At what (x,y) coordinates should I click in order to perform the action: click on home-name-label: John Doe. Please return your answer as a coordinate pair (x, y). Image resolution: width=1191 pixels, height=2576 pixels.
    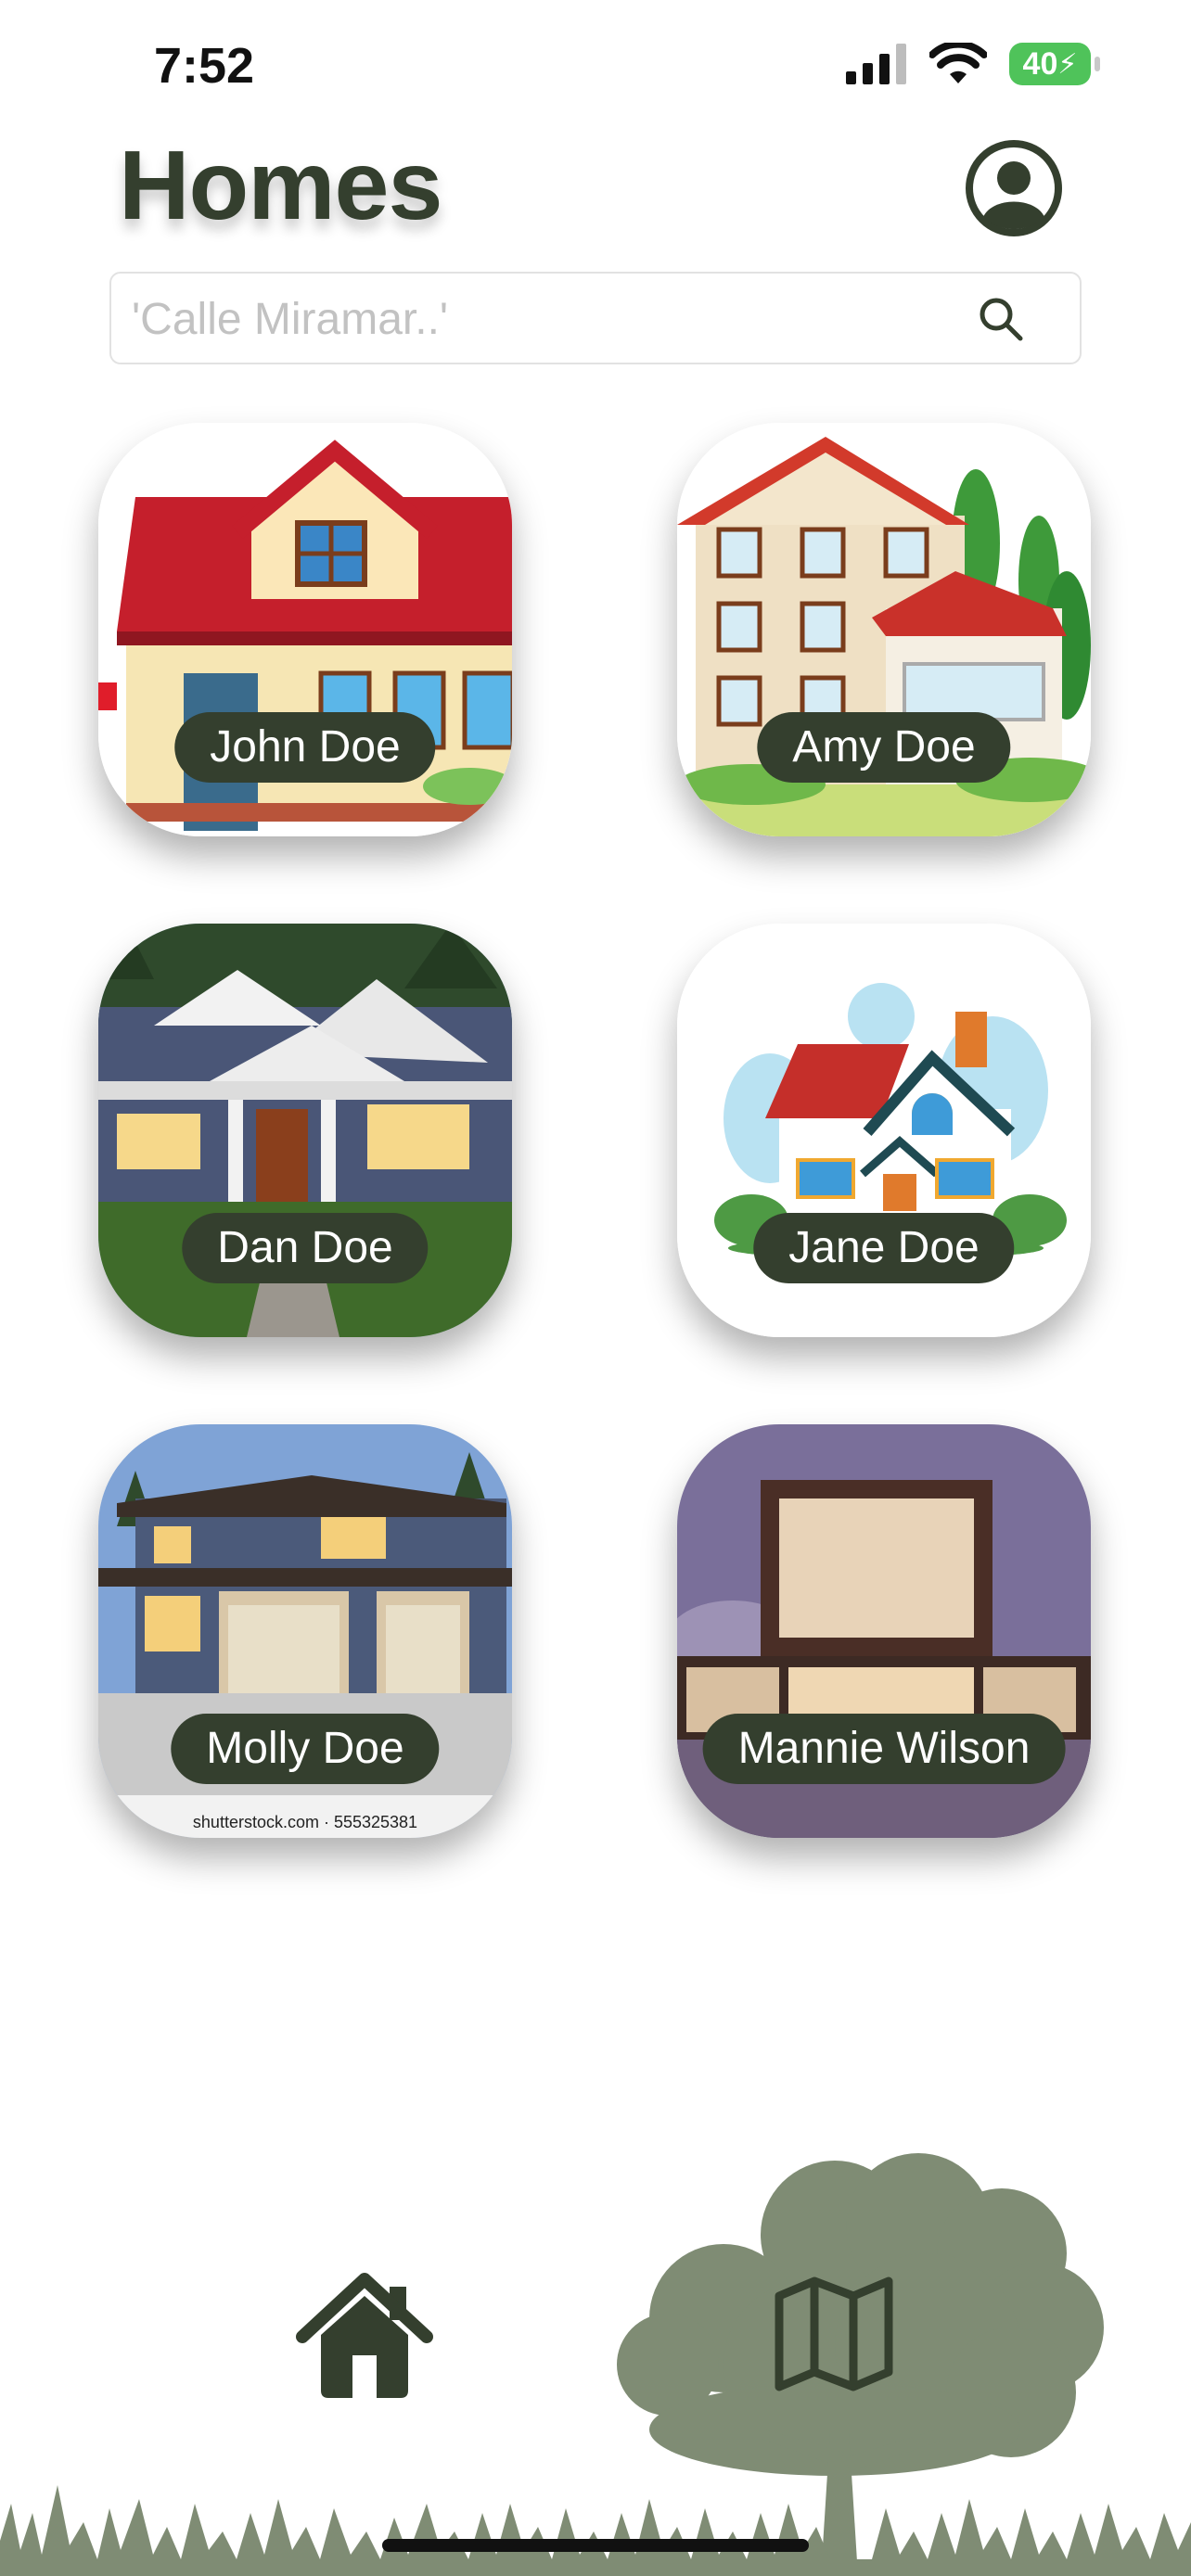
    Looking at the image, I should click on (305, 747).